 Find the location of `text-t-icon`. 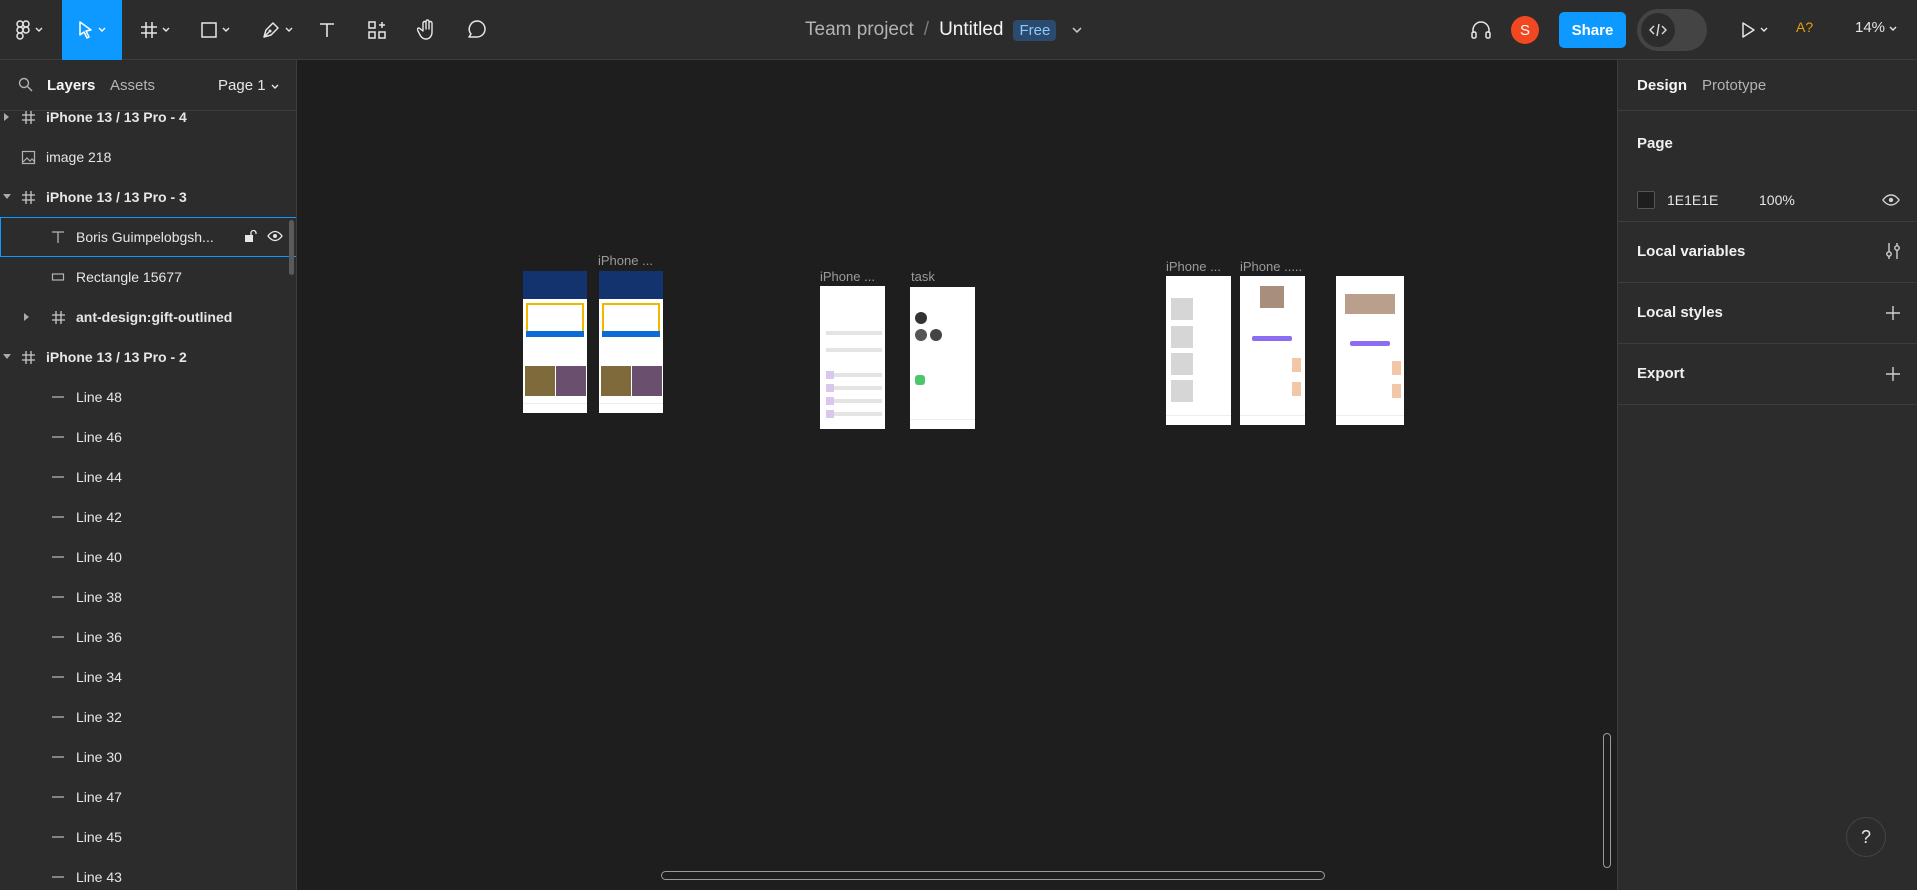

text-t-icon is located at coordinates (58, 237).